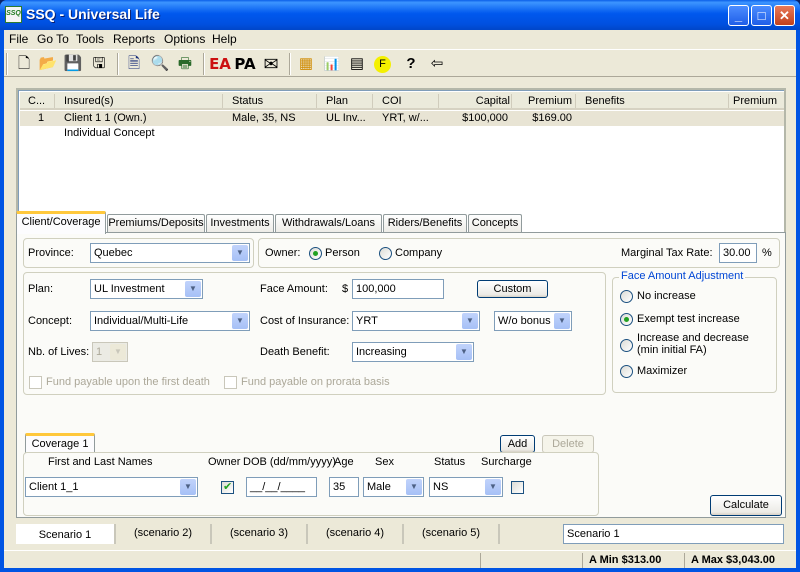  I want to click on owner-person-label: Person, so click(342, 253).